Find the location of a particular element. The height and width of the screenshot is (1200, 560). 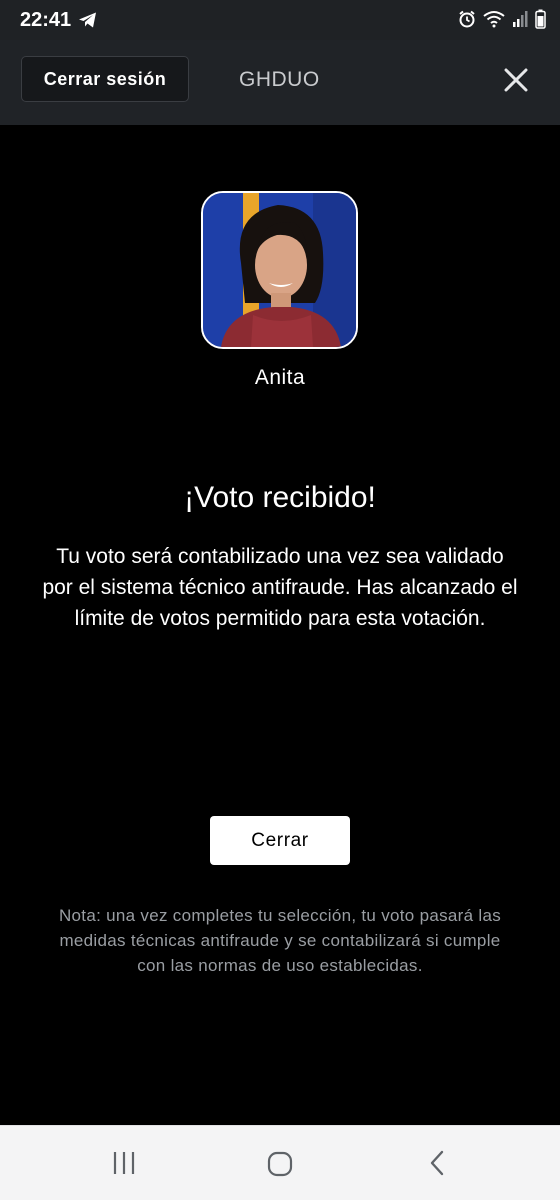

candidate-avatar is located at coordinates (279, 270).